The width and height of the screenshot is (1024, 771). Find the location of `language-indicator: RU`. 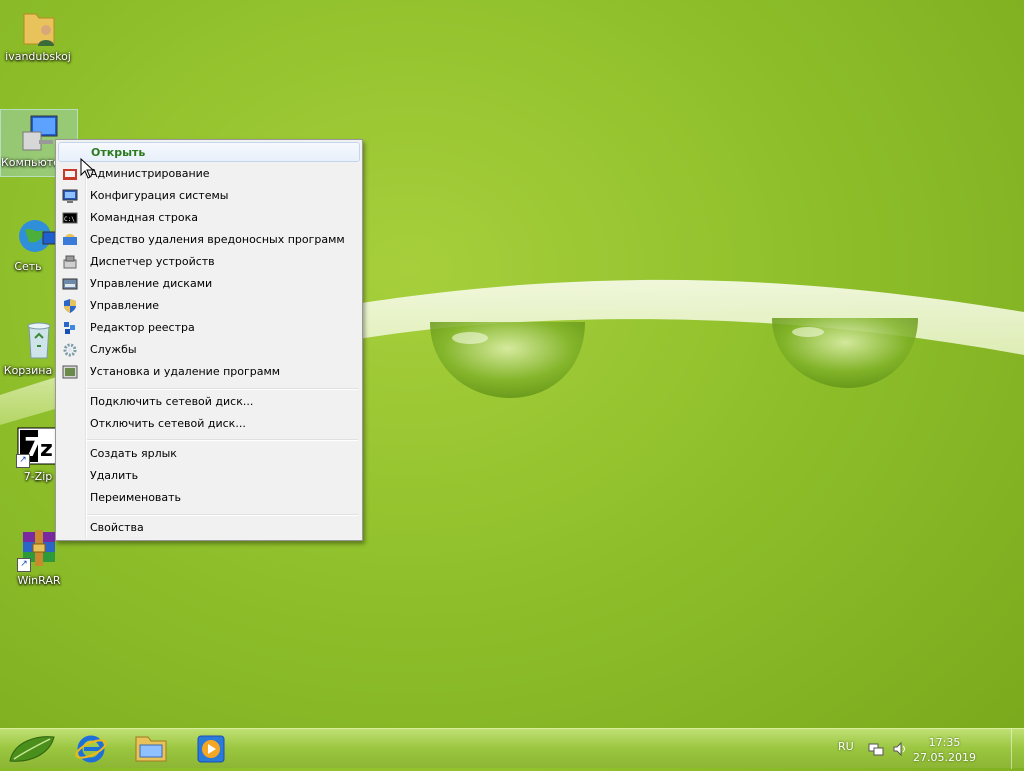

language-indicator: RU is located at coordinates (846, 746).